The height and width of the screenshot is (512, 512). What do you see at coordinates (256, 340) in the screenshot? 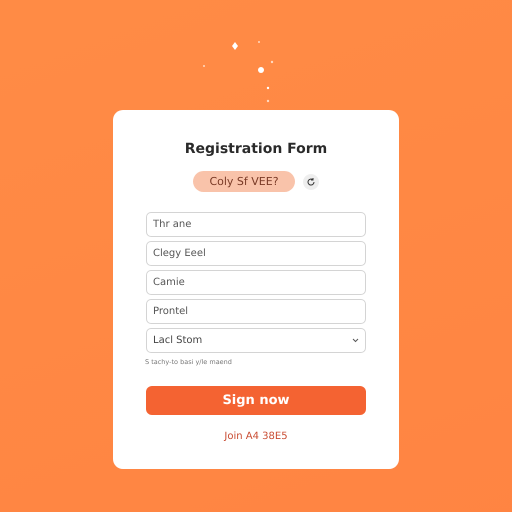
I see `select-field: Lacl Stom` at bounding box center [256, 340].